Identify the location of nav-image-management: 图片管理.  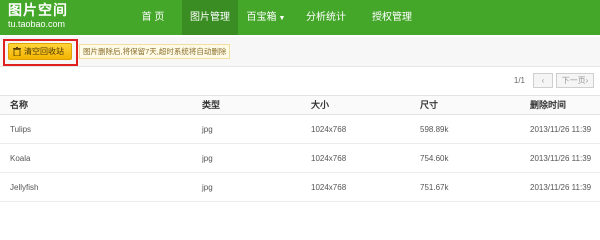
(210, 17).